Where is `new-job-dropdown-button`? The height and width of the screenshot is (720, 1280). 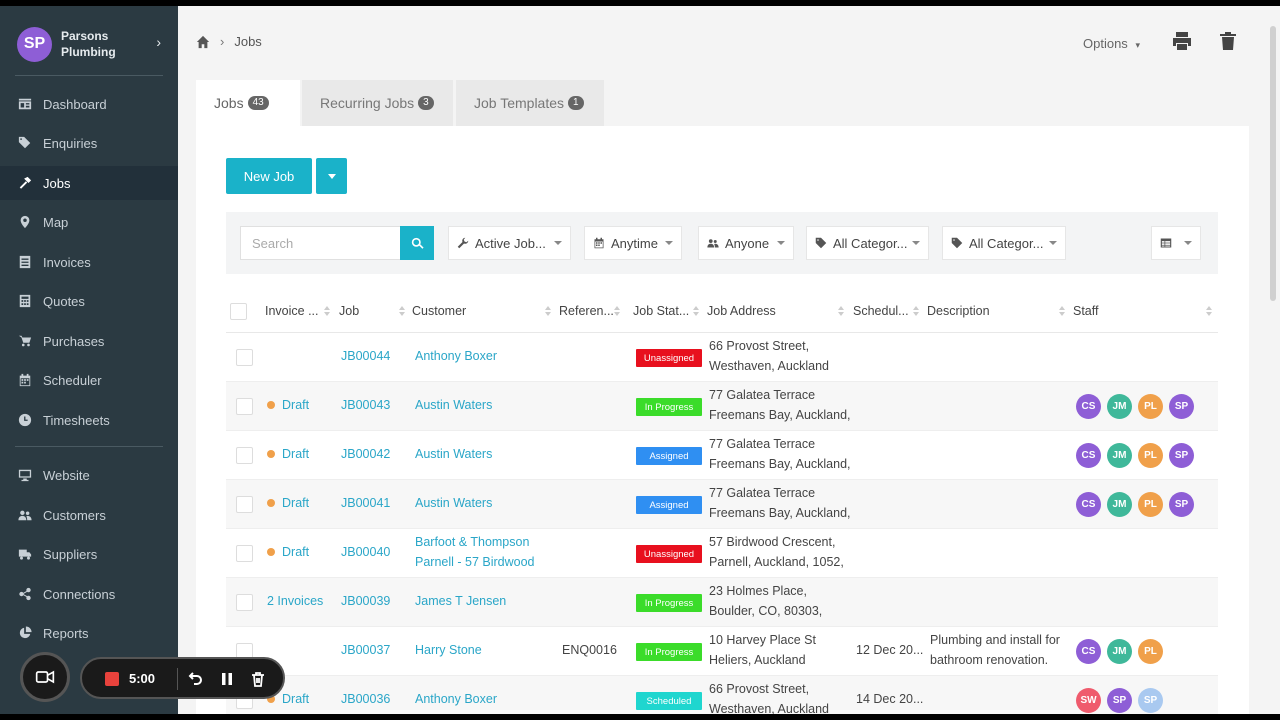
new-job-dropdown-button is located at coordinates (331, 176).